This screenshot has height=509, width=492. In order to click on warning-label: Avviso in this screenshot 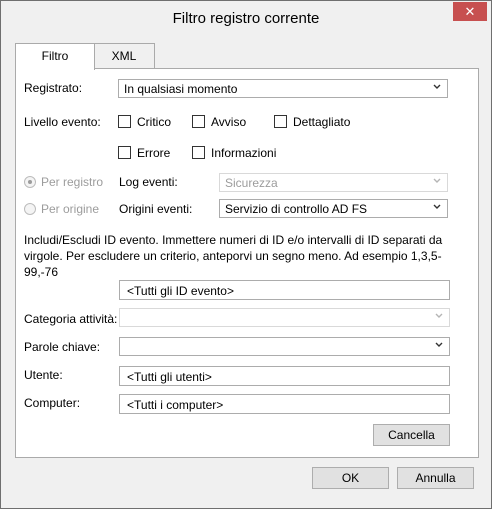, I will do `click(229, 122)`.